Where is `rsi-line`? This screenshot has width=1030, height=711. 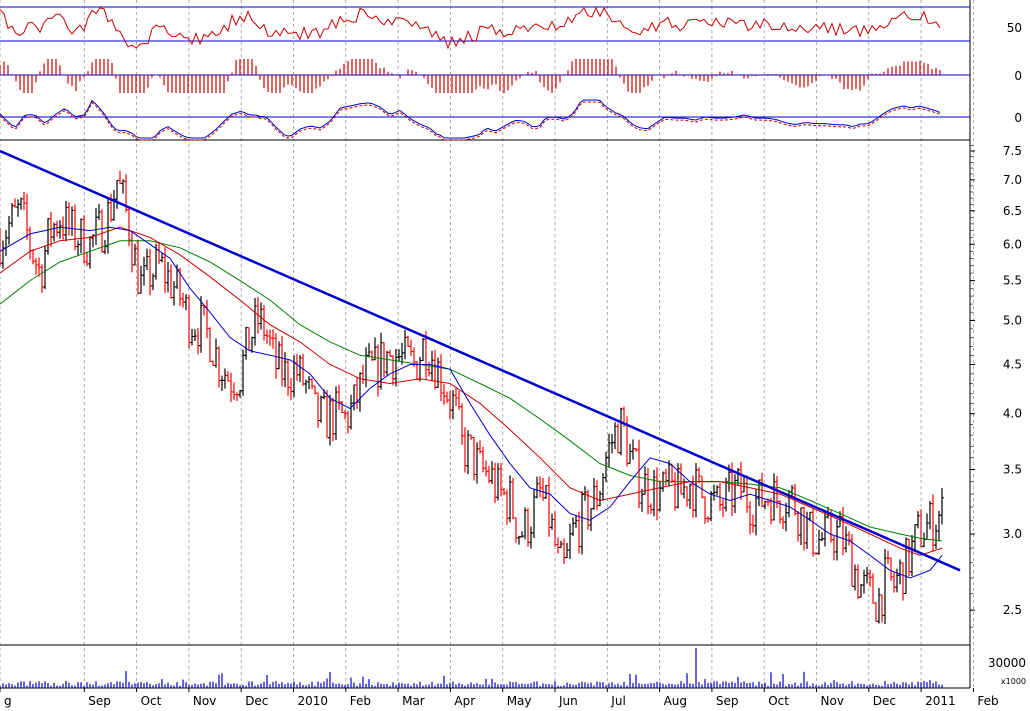
rsi-line is located at coordinates (470, 28).